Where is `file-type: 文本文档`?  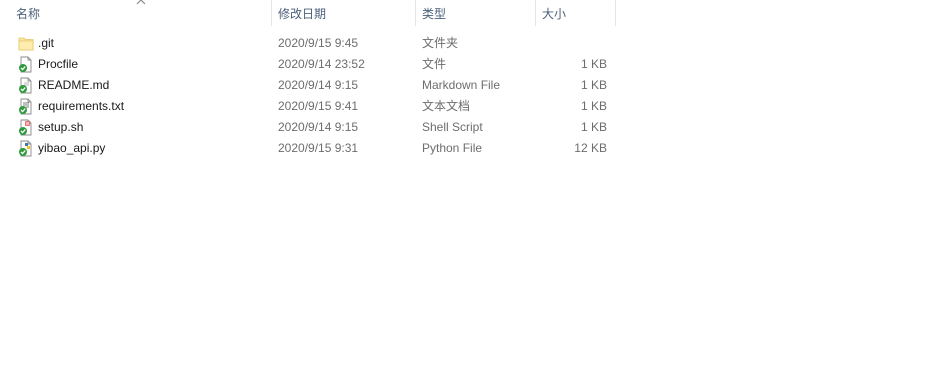
file-type: 文本文档 is located at coordinates (446, 106).